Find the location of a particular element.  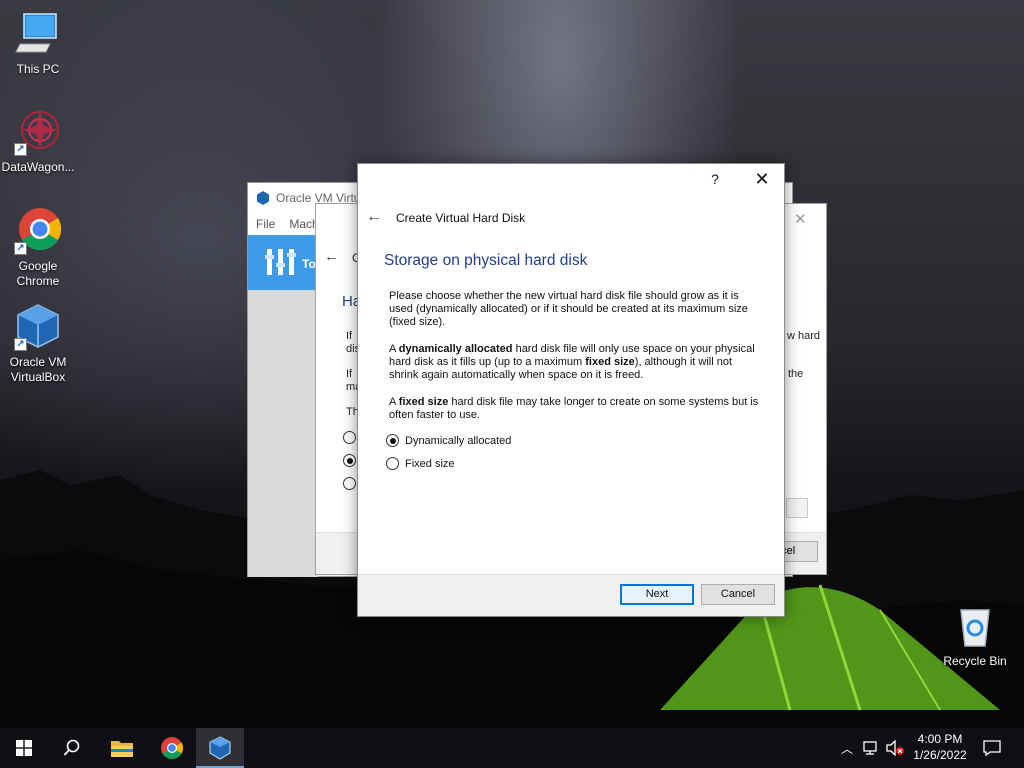

search-button is located at coordinates (72, 748).